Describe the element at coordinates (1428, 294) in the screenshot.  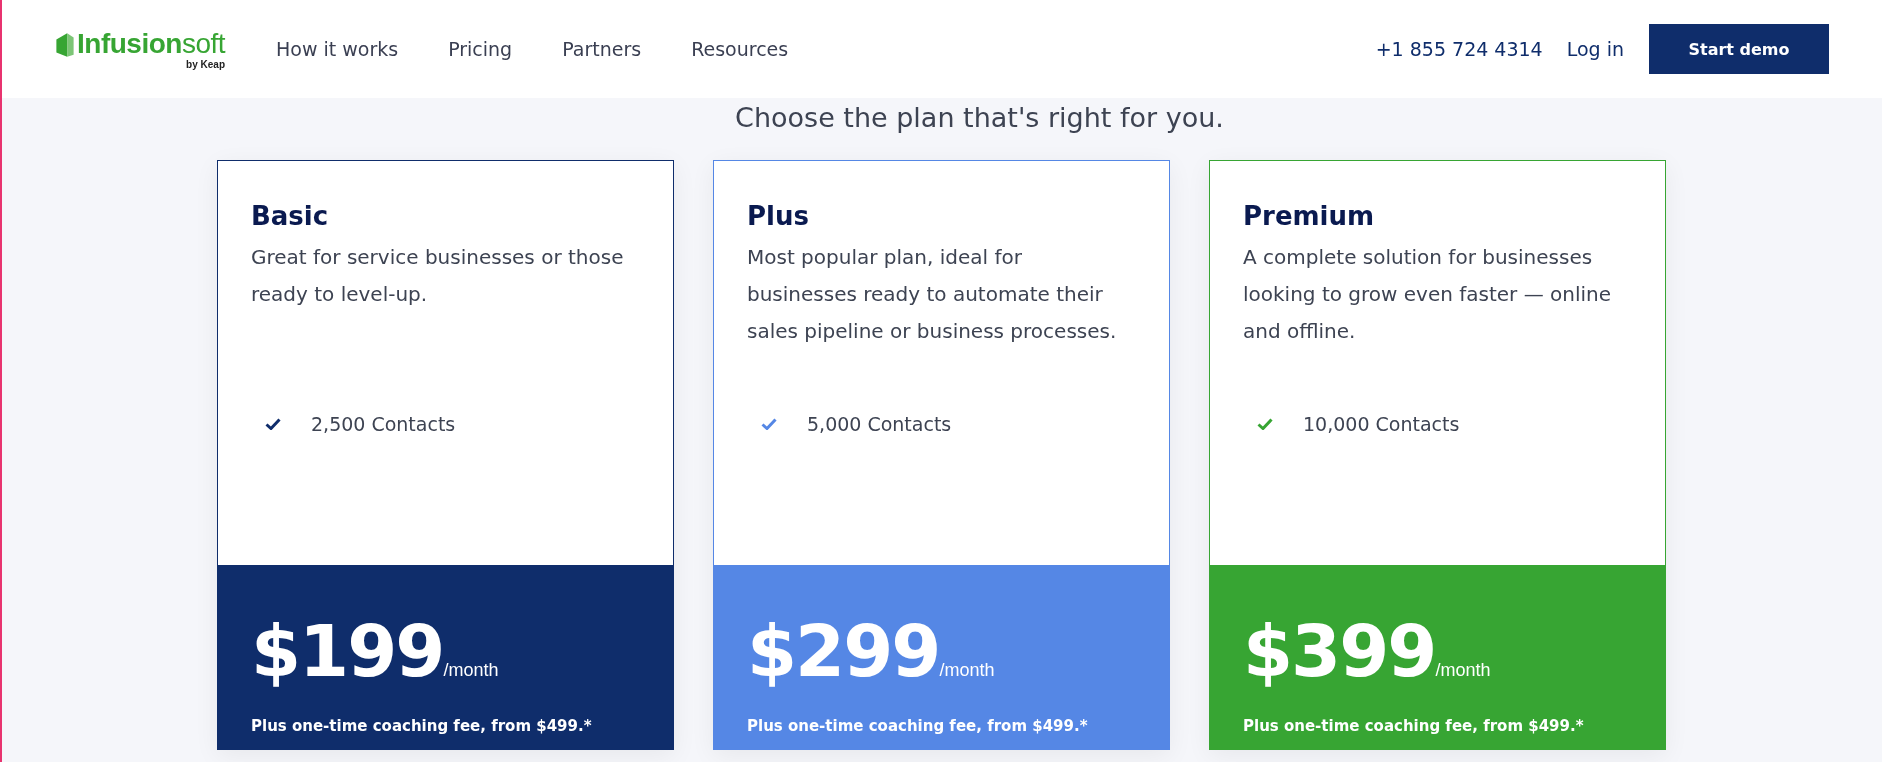
I see `plan-description: A complete solution for businesses looking to grow even faster — online and offline.` at that location.